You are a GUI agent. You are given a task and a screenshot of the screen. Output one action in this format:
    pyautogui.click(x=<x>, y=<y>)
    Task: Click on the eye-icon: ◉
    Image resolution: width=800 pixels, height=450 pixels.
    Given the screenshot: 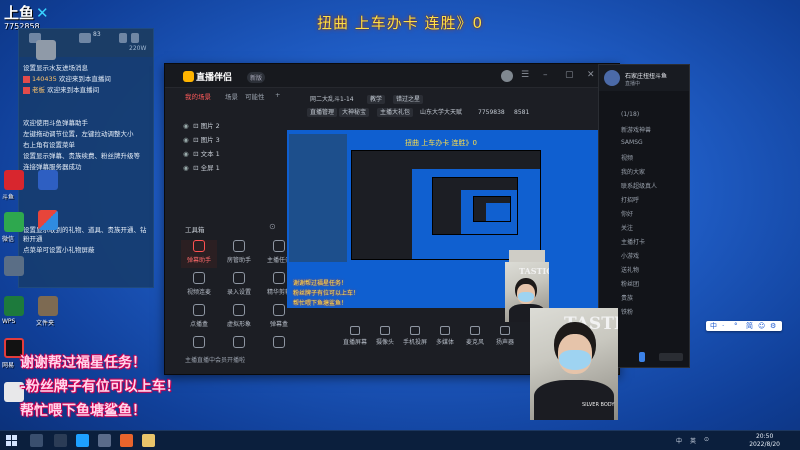 What is the action you would take?
    pyautogui.click(x=186, y=140)
    